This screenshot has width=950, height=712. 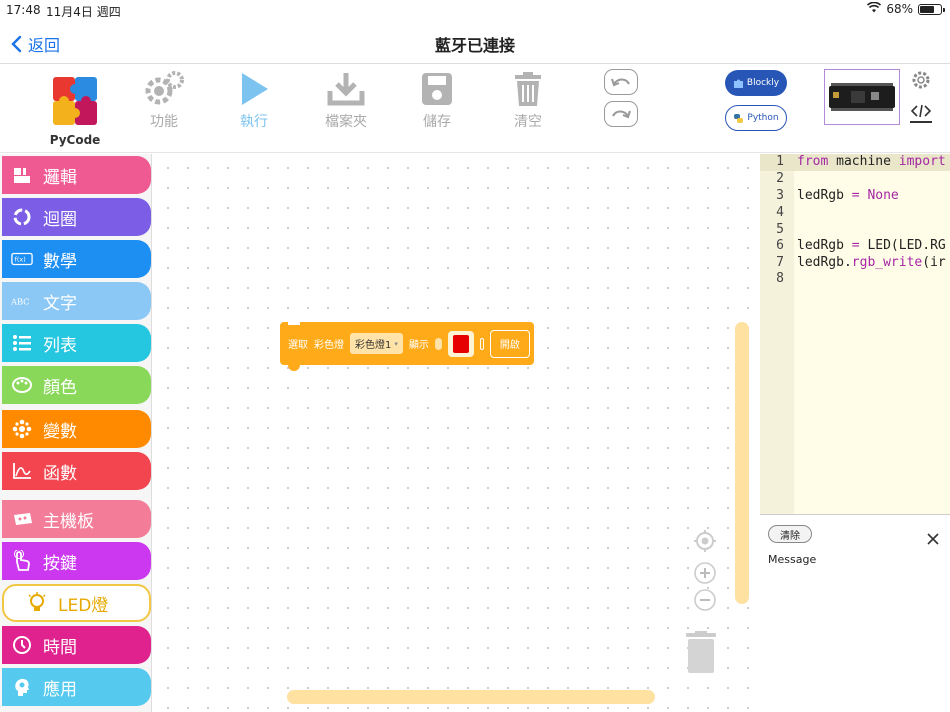 I want to click on line-number: 4, so click(x=780, y=212).